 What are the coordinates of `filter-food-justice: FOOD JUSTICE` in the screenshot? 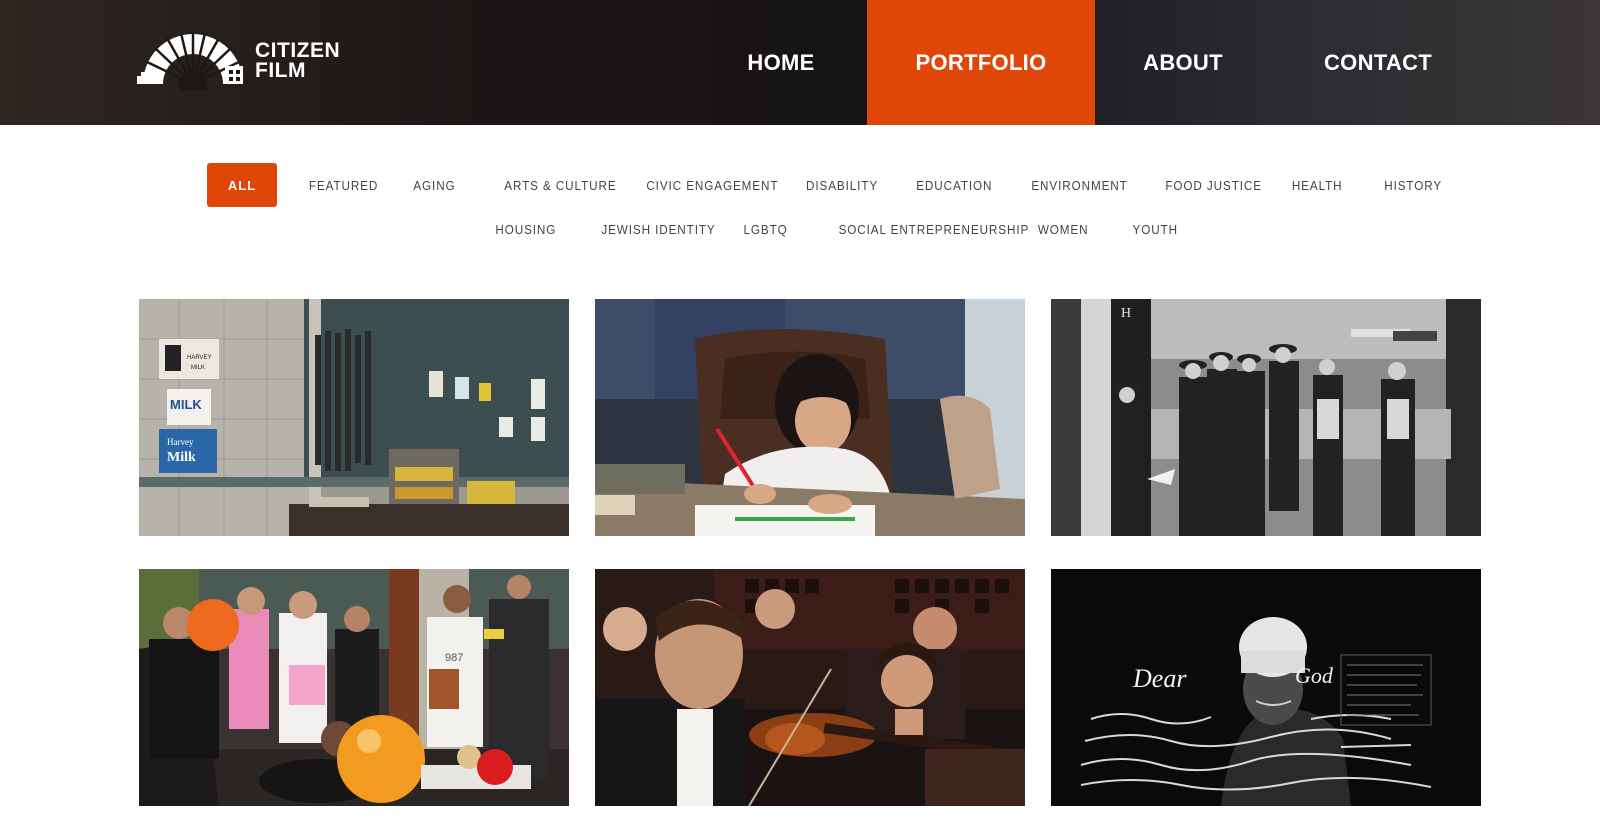 It's located at (1213, 185).